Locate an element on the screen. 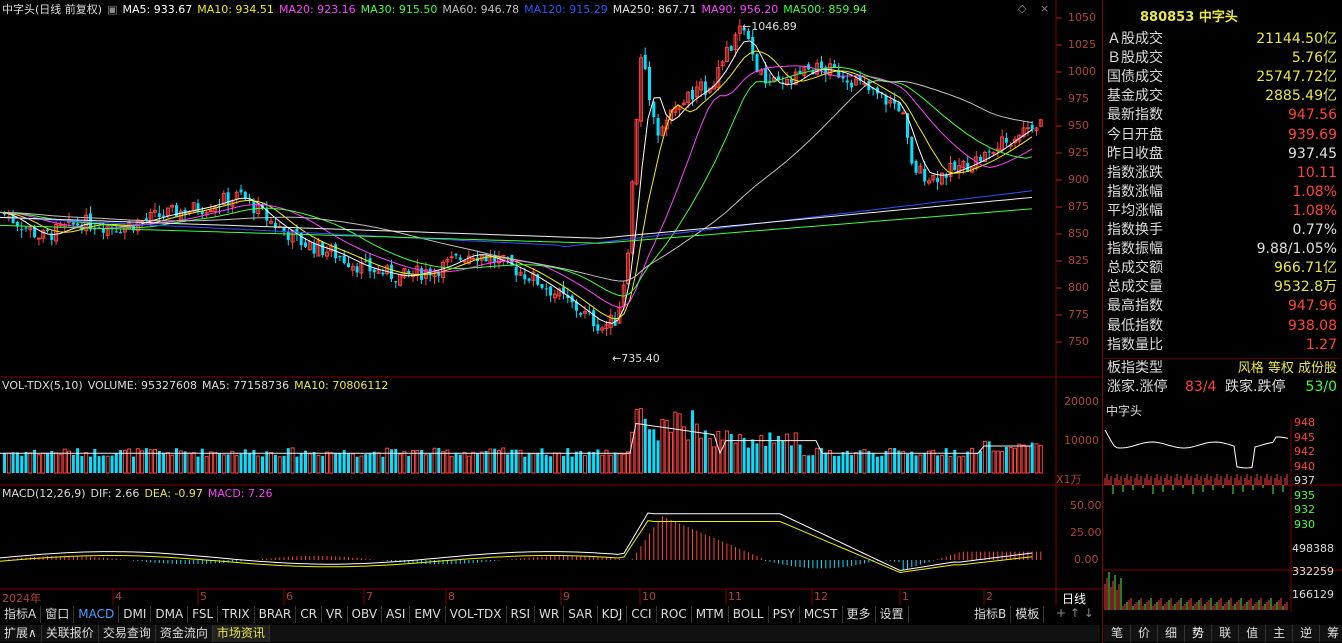 The width and height of the screenshot is (1342, 643). indicator-b-tab: 模板 is located at coordinates (1028, 614).